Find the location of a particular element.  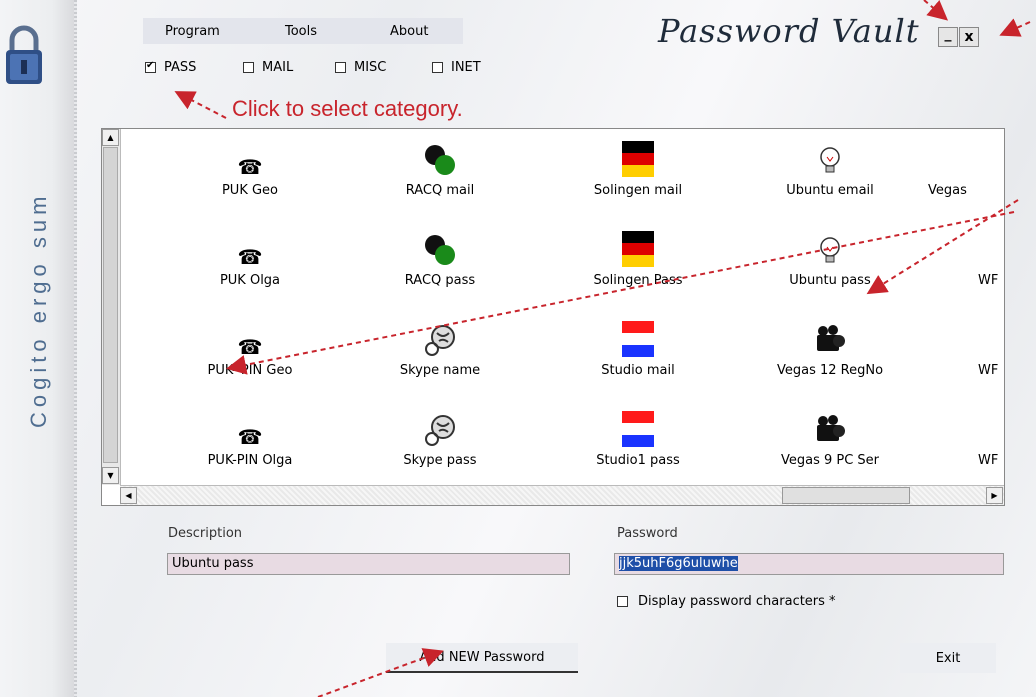

vertical-scroll-thumb is located at coordinates (110, 305).